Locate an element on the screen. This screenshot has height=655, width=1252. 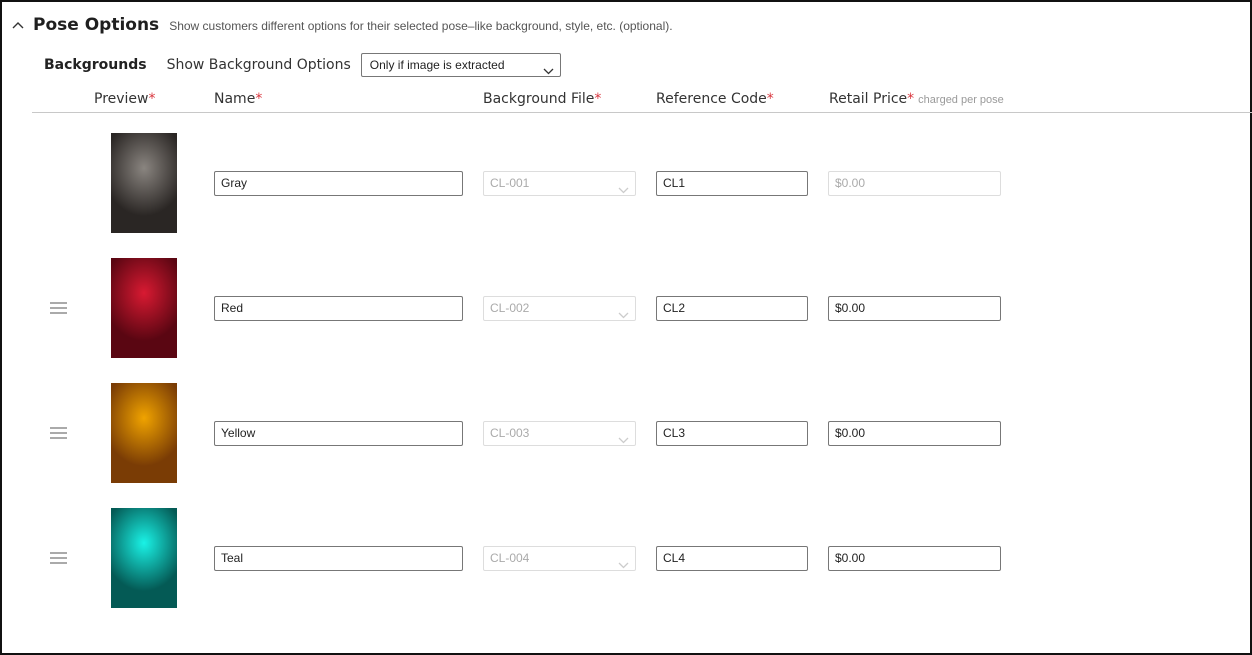
background-file-select: CL-003 is located at coordinates (559, 433).